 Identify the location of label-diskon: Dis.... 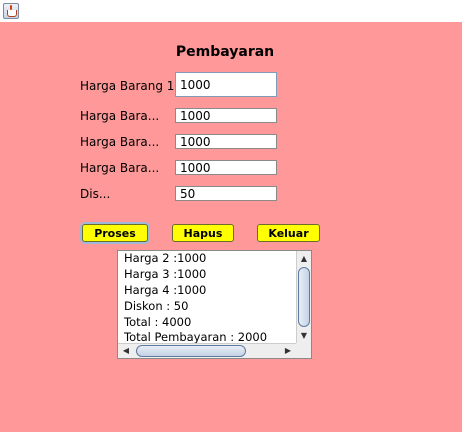
(95, 194).